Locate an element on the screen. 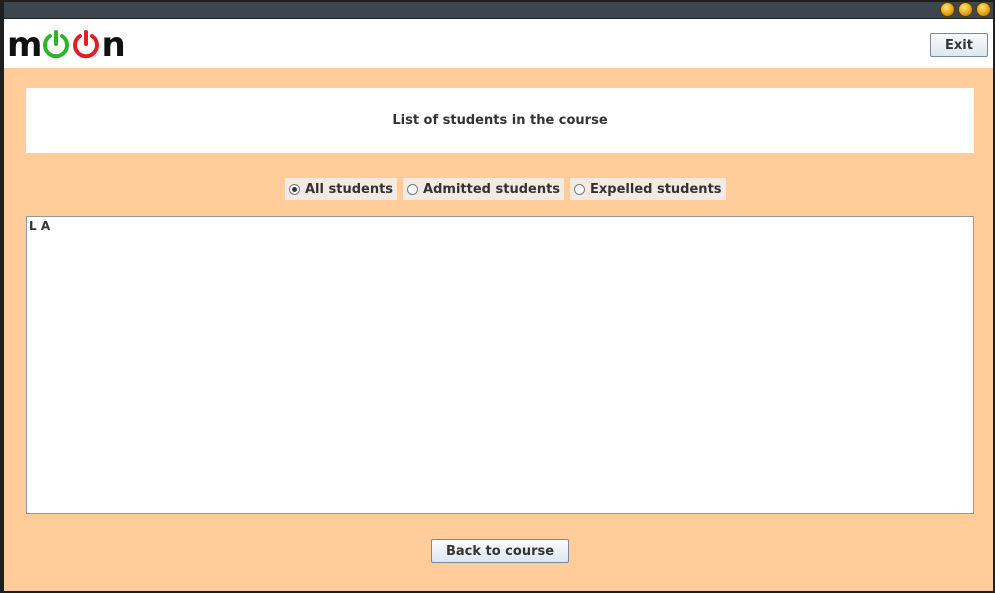 The width and height of the screenshot is (995, 593). maximize-icon is located at coordinates (965, 9).